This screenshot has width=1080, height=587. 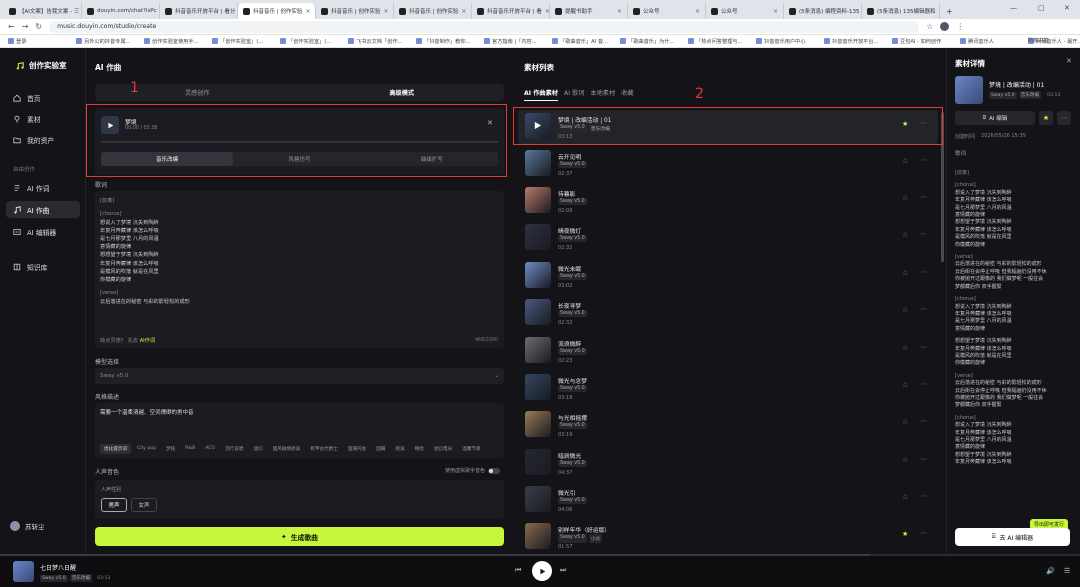 What do you see at coordinates (960, 26) in the screenshot?
I see `menu-icon: ⋮` at bounding box center [960, 26].